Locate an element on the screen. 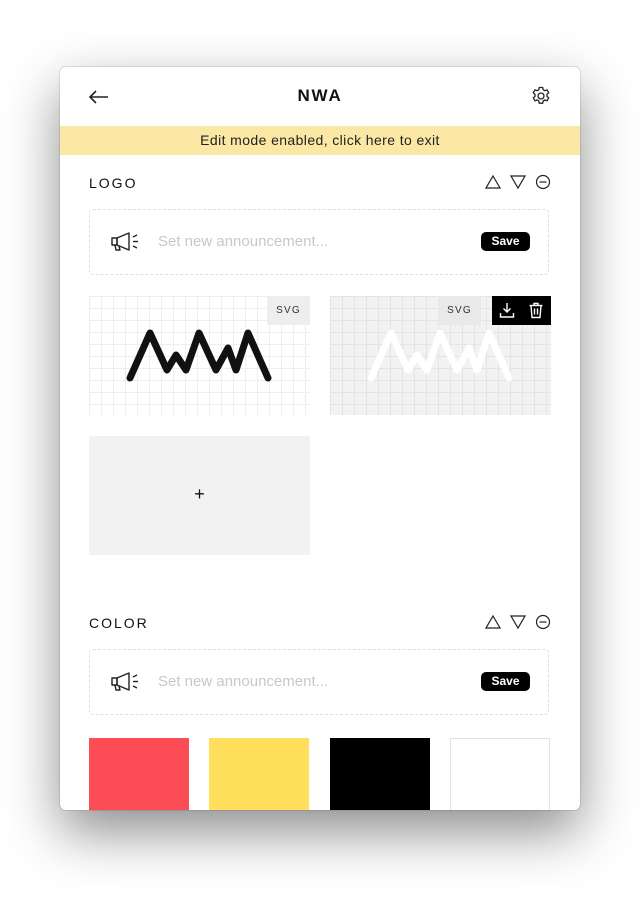 Image resolution: width=640 pixels, height=902 pixels. download-button is located at coordinates (507, 310).